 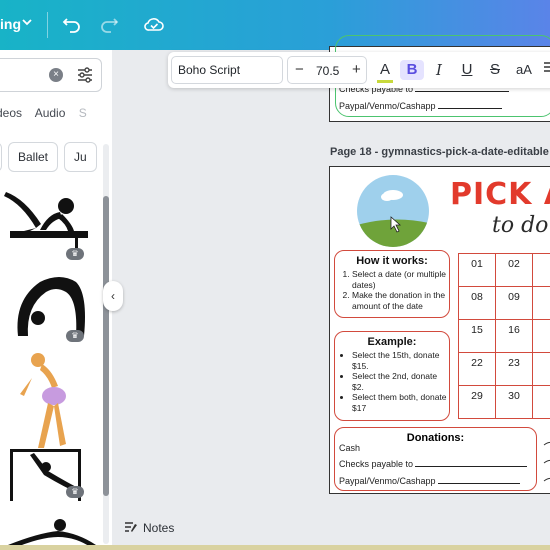 What do you see at coordinates (400, 279) in the screenshot?
I see `how-it-works-step: Select a date (or multiple dates)` at bounding box center [400, 279].